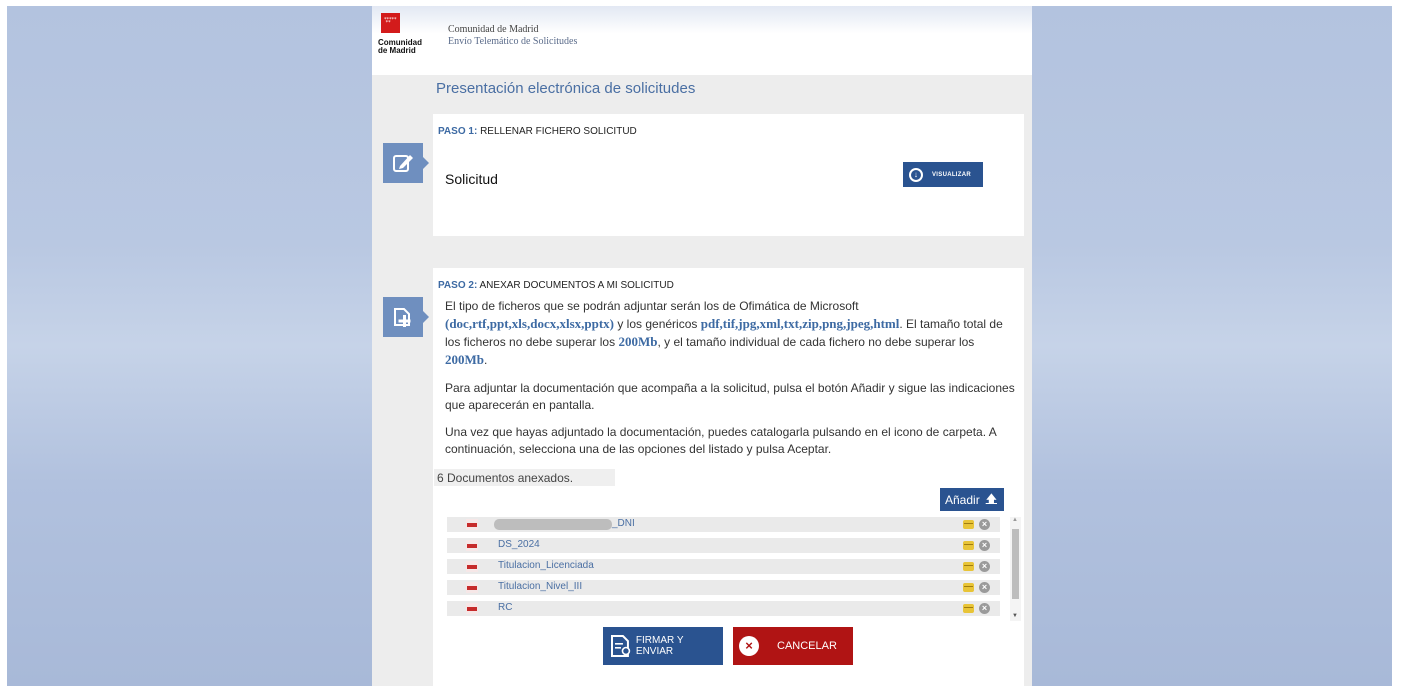 Image resolution: width=1411 pixels, height=686 pixels. Describe the element at coordinates (546, 565) in the screenshot. I see `document-name: Titulacion_Licenciada` at that location.